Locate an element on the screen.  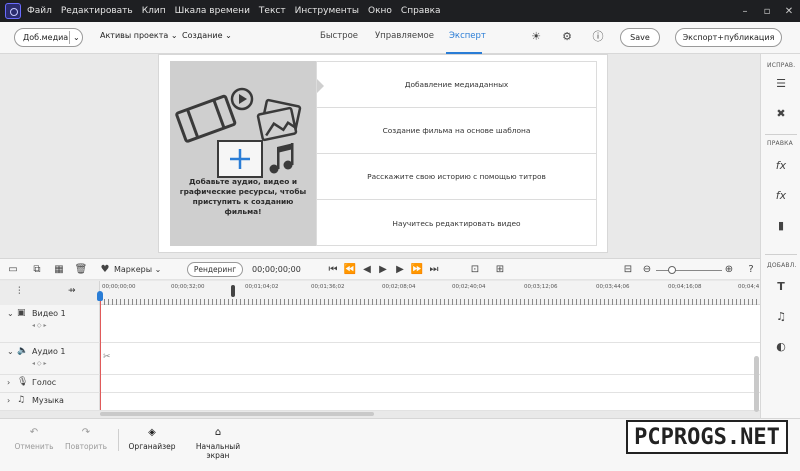
applied-effects-icon: fx is located at coordinates (781, 196).